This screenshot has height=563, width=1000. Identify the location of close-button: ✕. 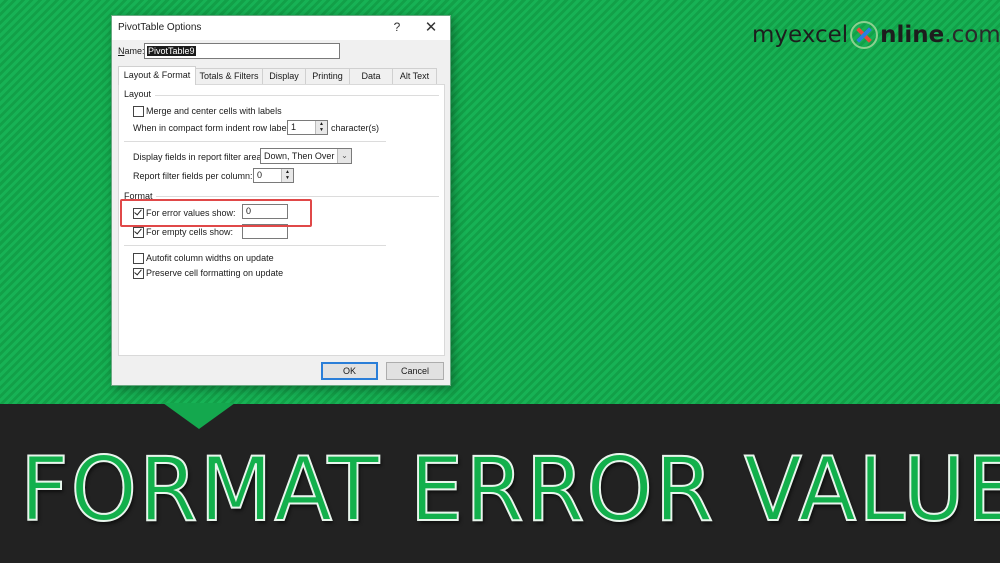
(431, 27).